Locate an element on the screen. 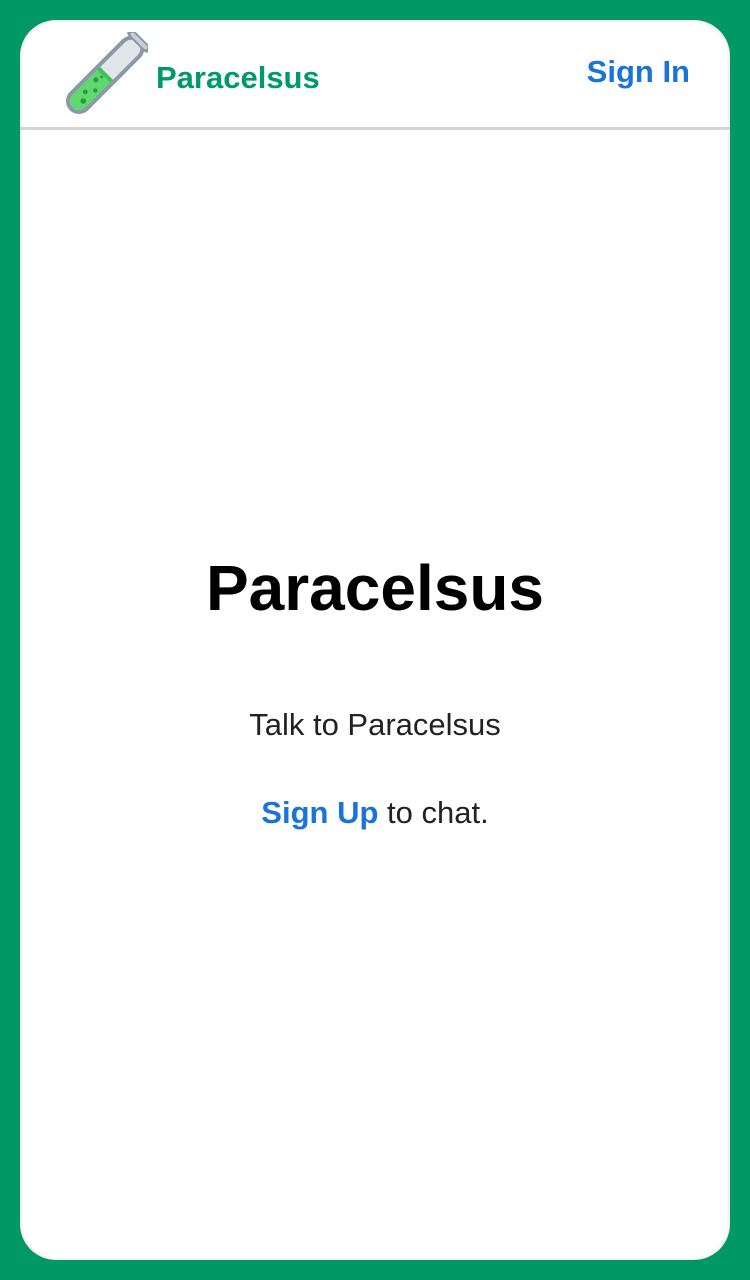 The image size is (750, 1280). brand-home-link: Paracelsus is located at coordinates (189, 77).